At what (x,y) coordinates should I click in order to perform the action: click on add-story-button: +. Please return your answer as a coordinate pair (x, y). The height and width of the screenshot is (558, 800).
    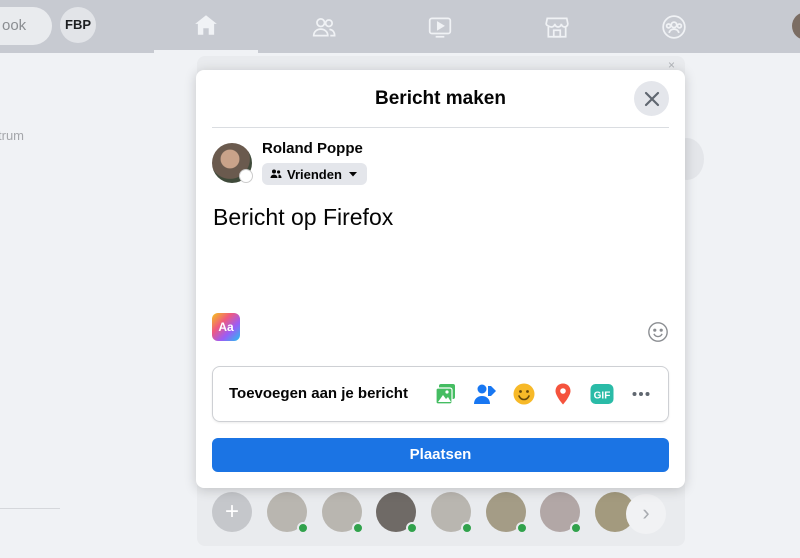
    Looking at the image, I should click on (232, 512).